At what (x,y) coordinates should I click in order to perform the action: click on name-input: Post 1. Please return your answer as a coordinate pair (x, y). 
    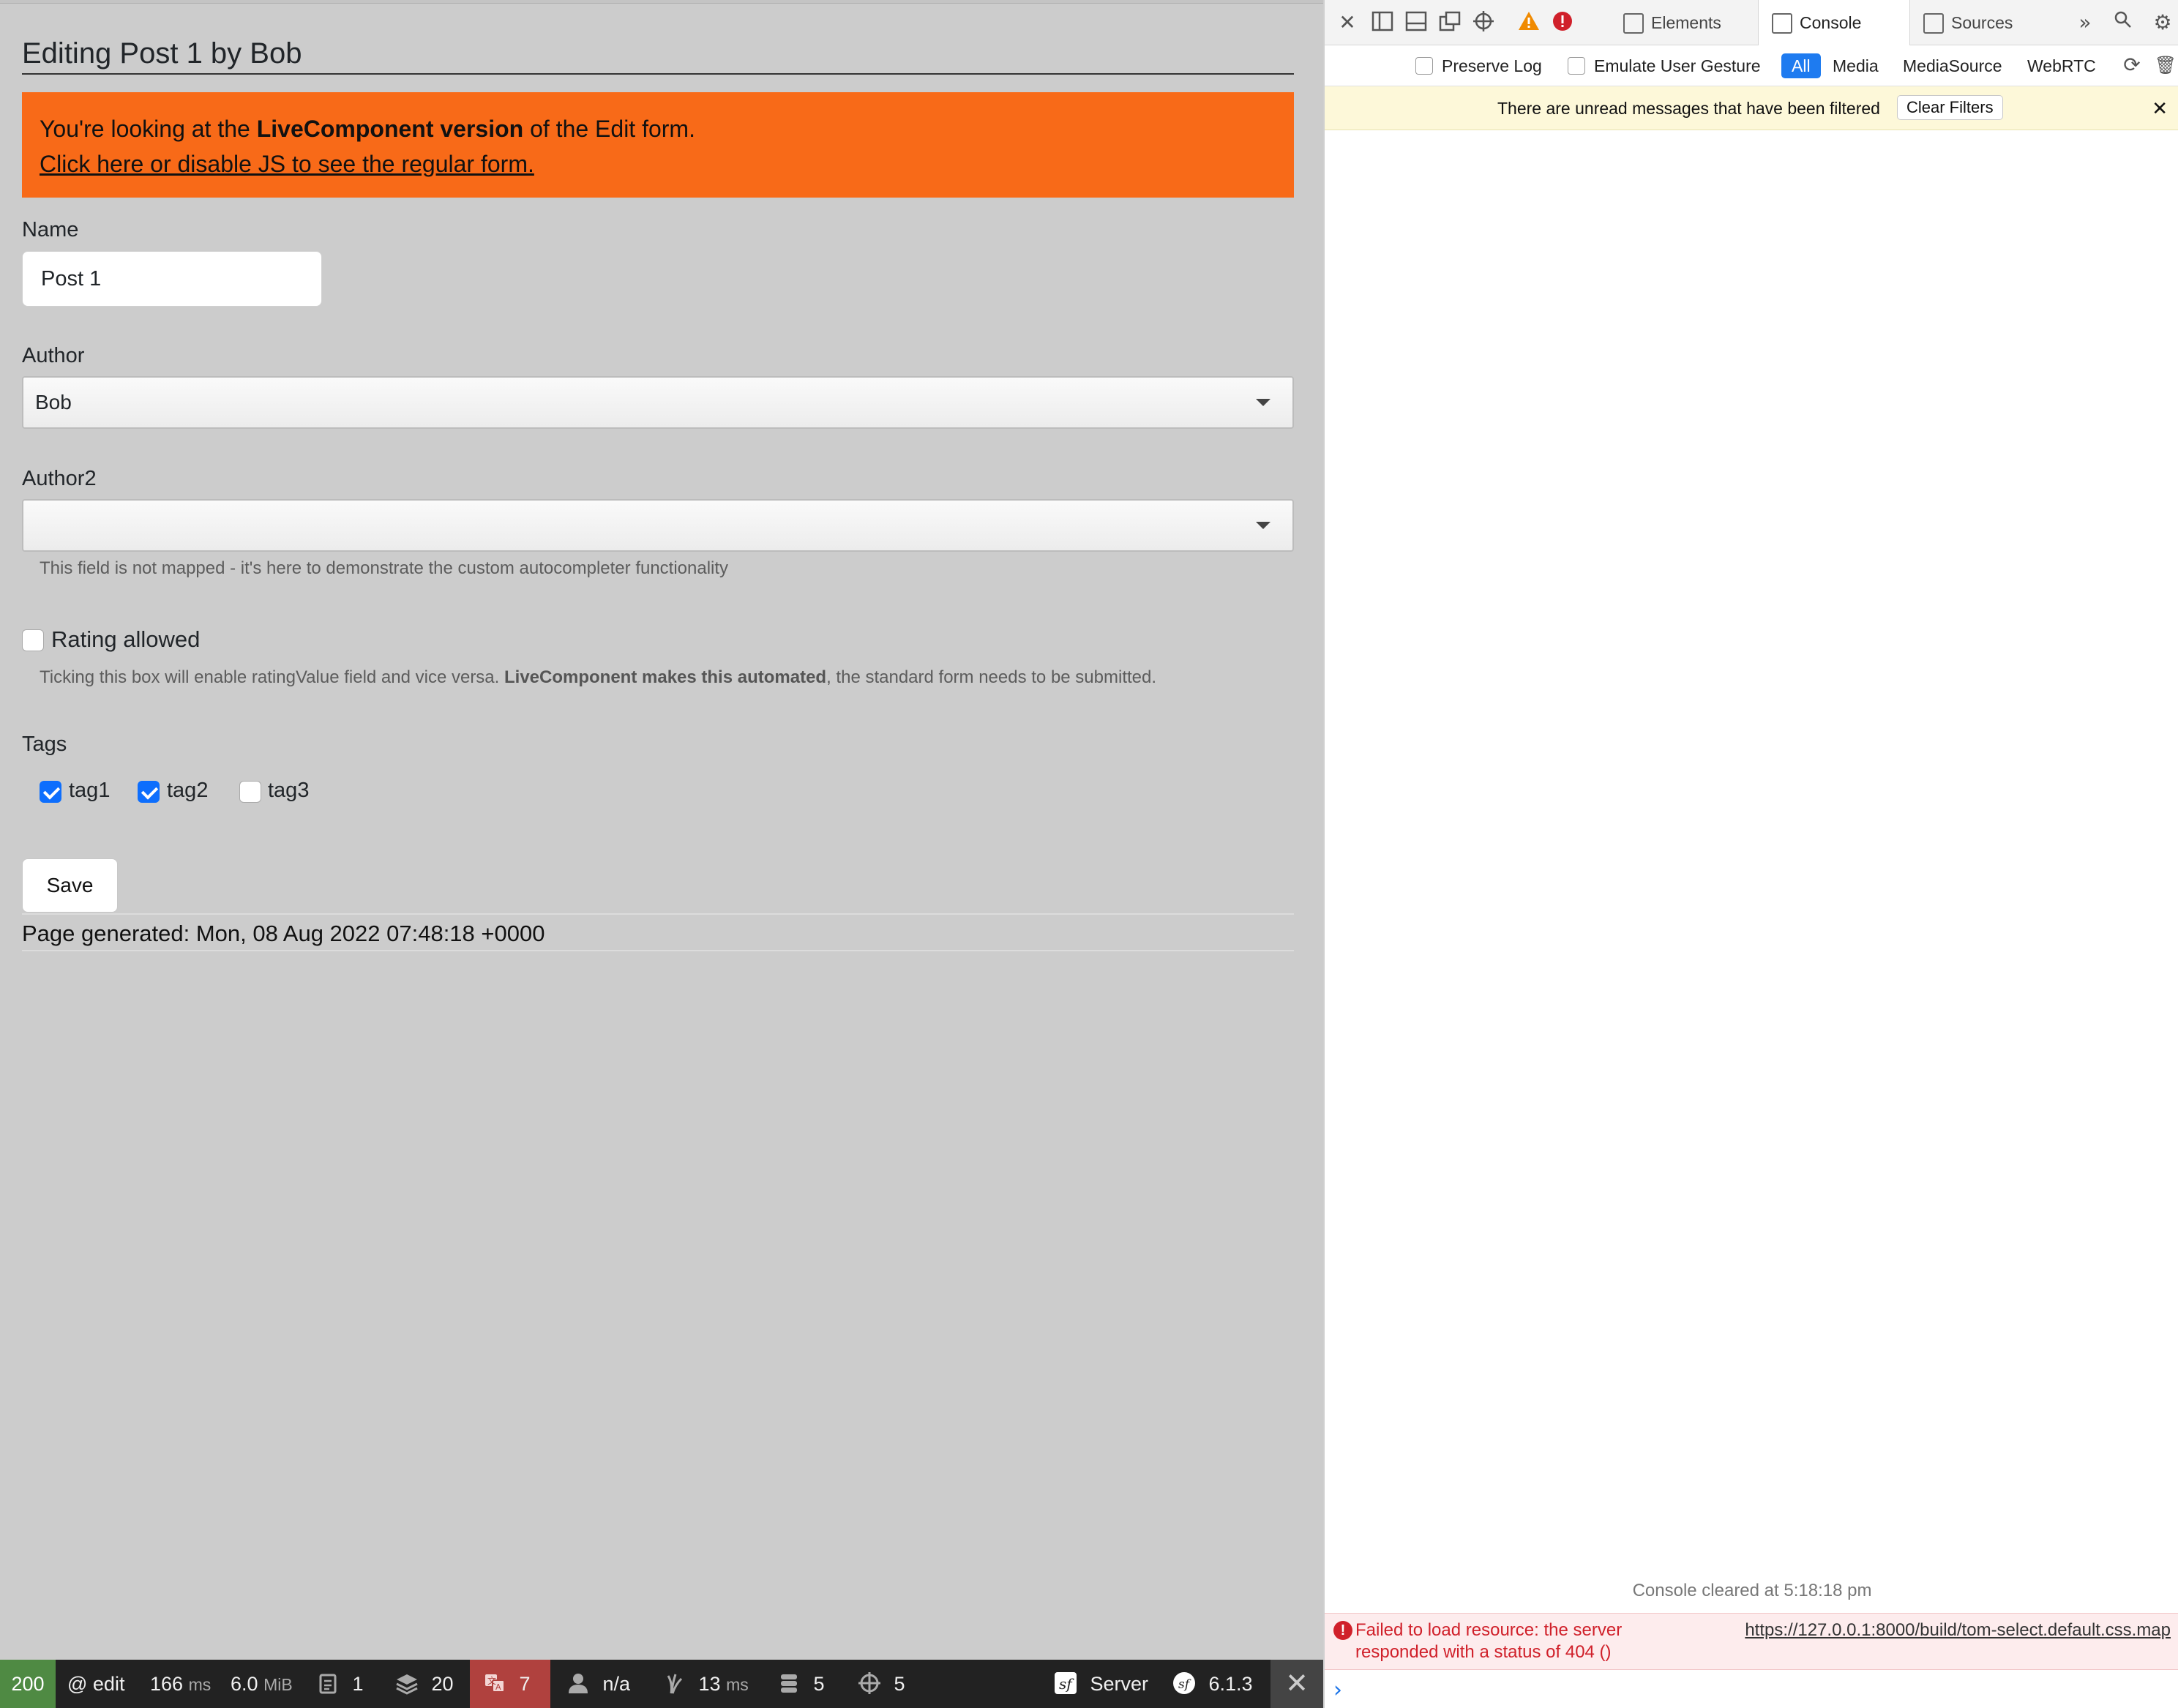
    Looking at the image, I should click on (172, 279).